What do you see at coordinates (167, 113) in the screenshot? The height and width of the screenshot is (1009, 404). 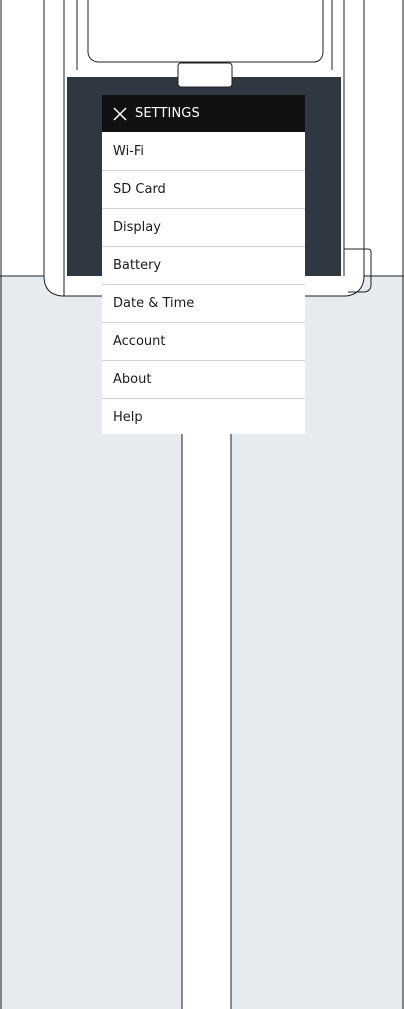 I see `settings-title: SETTINGS` at bounding box center [167, 113].